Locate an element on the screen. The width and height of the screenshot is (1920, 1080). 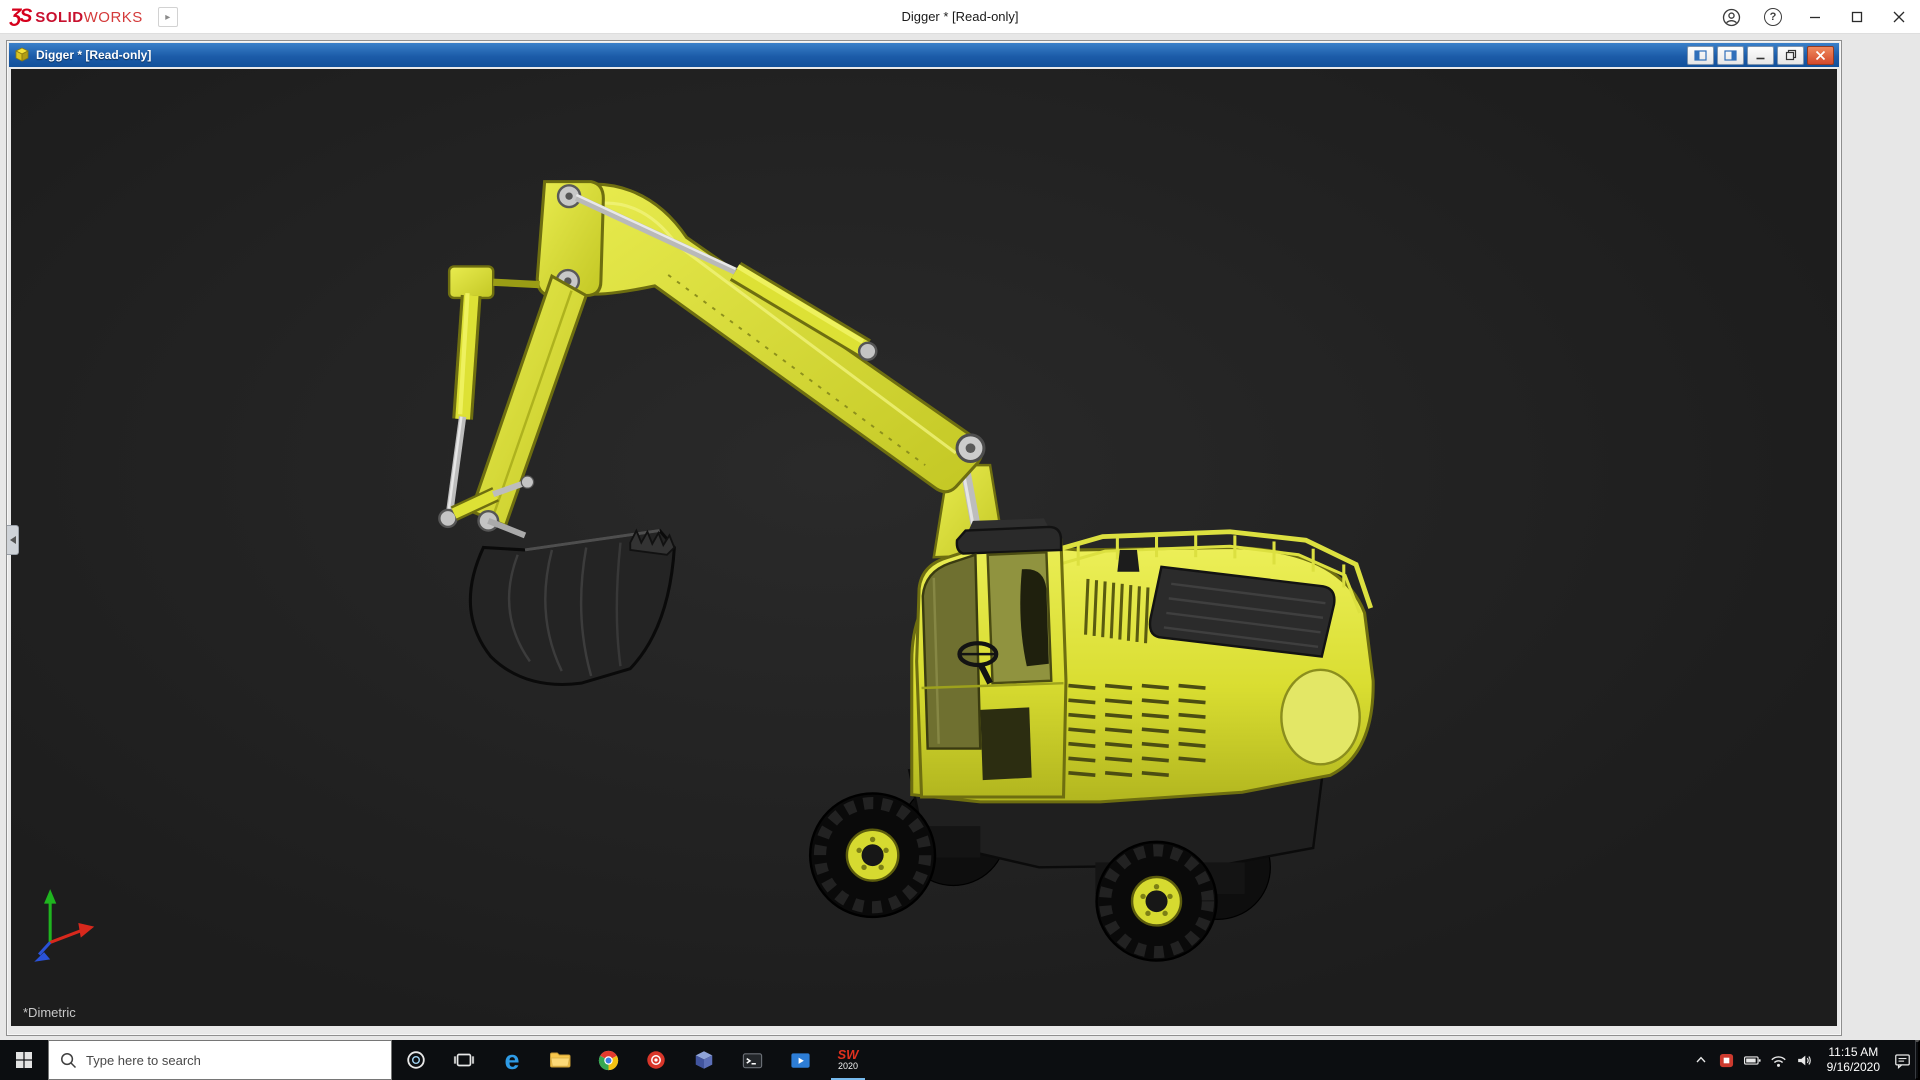
chevron-left-icon is located at coordinates (12, 540).